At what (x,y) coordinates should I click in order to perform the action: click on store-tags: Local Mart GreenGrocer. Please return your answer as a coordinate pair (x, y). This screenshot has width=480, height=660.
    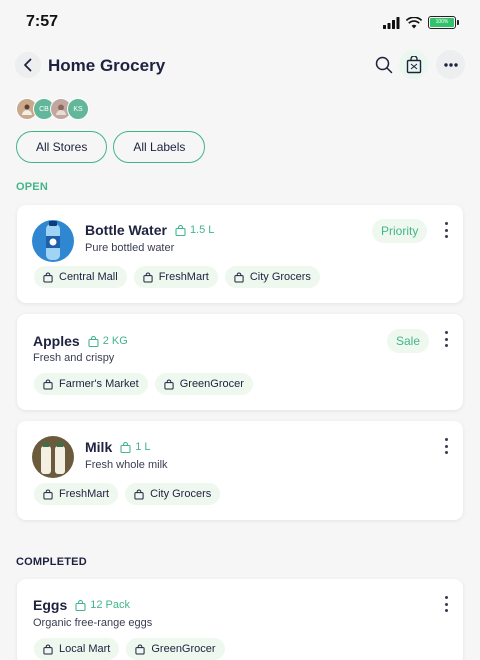
    Looking at the image, I should click on (129, 649).